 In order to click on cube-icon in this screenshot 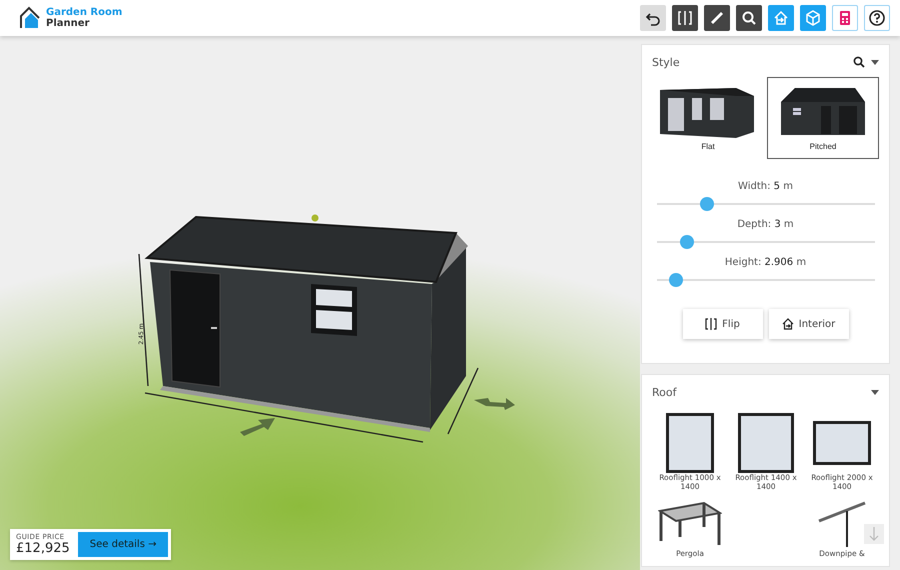, I will do `click(813, 18)`.